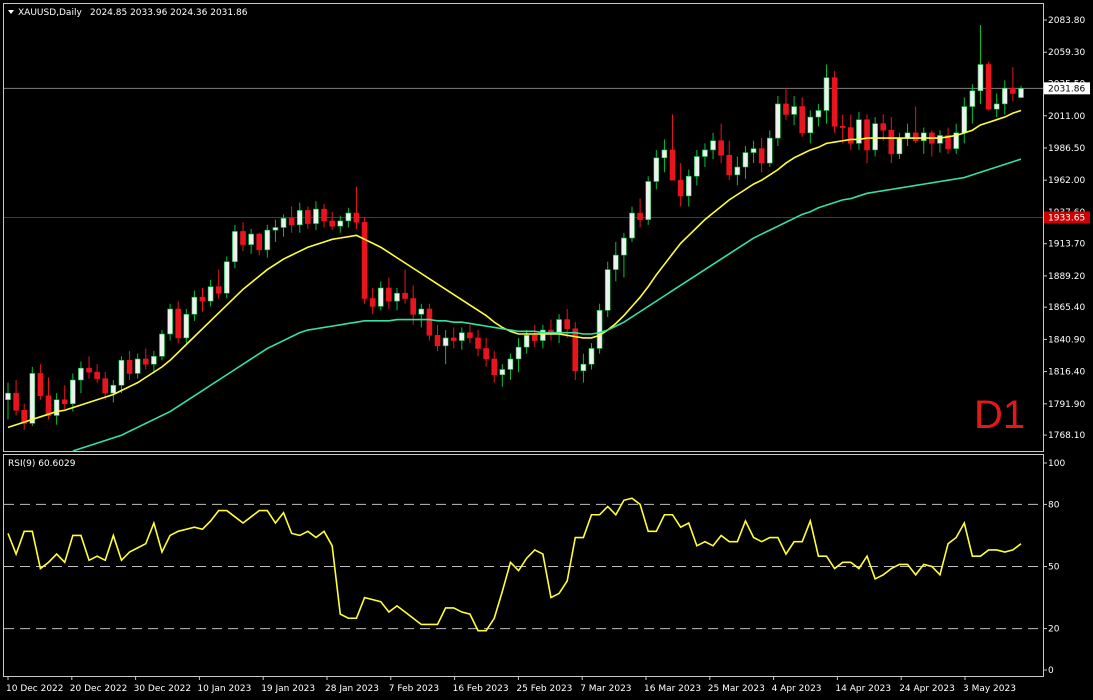 The width and height of the screenshot is (1093, 700). What do you see at coordinates (999, 415) in the screenshot?
I see `timeframe-badge: D1` at bounding box center [999, 415].